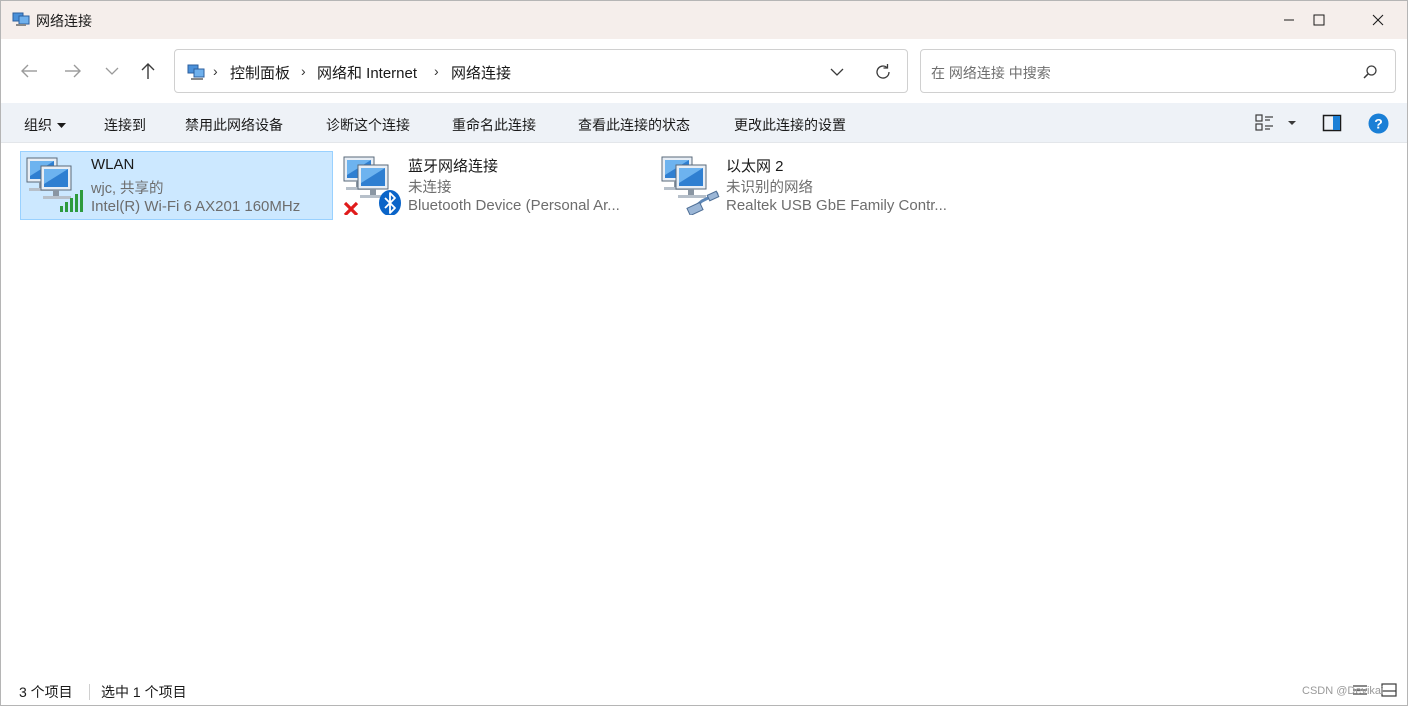 Image resolution: width=1408 pixels, height=706 pixels. What do you see at coordinates (260, 72) in the screenshot?
I see `breadcrumb-control-panel: 控制面板` at bounding box center [260, 72].